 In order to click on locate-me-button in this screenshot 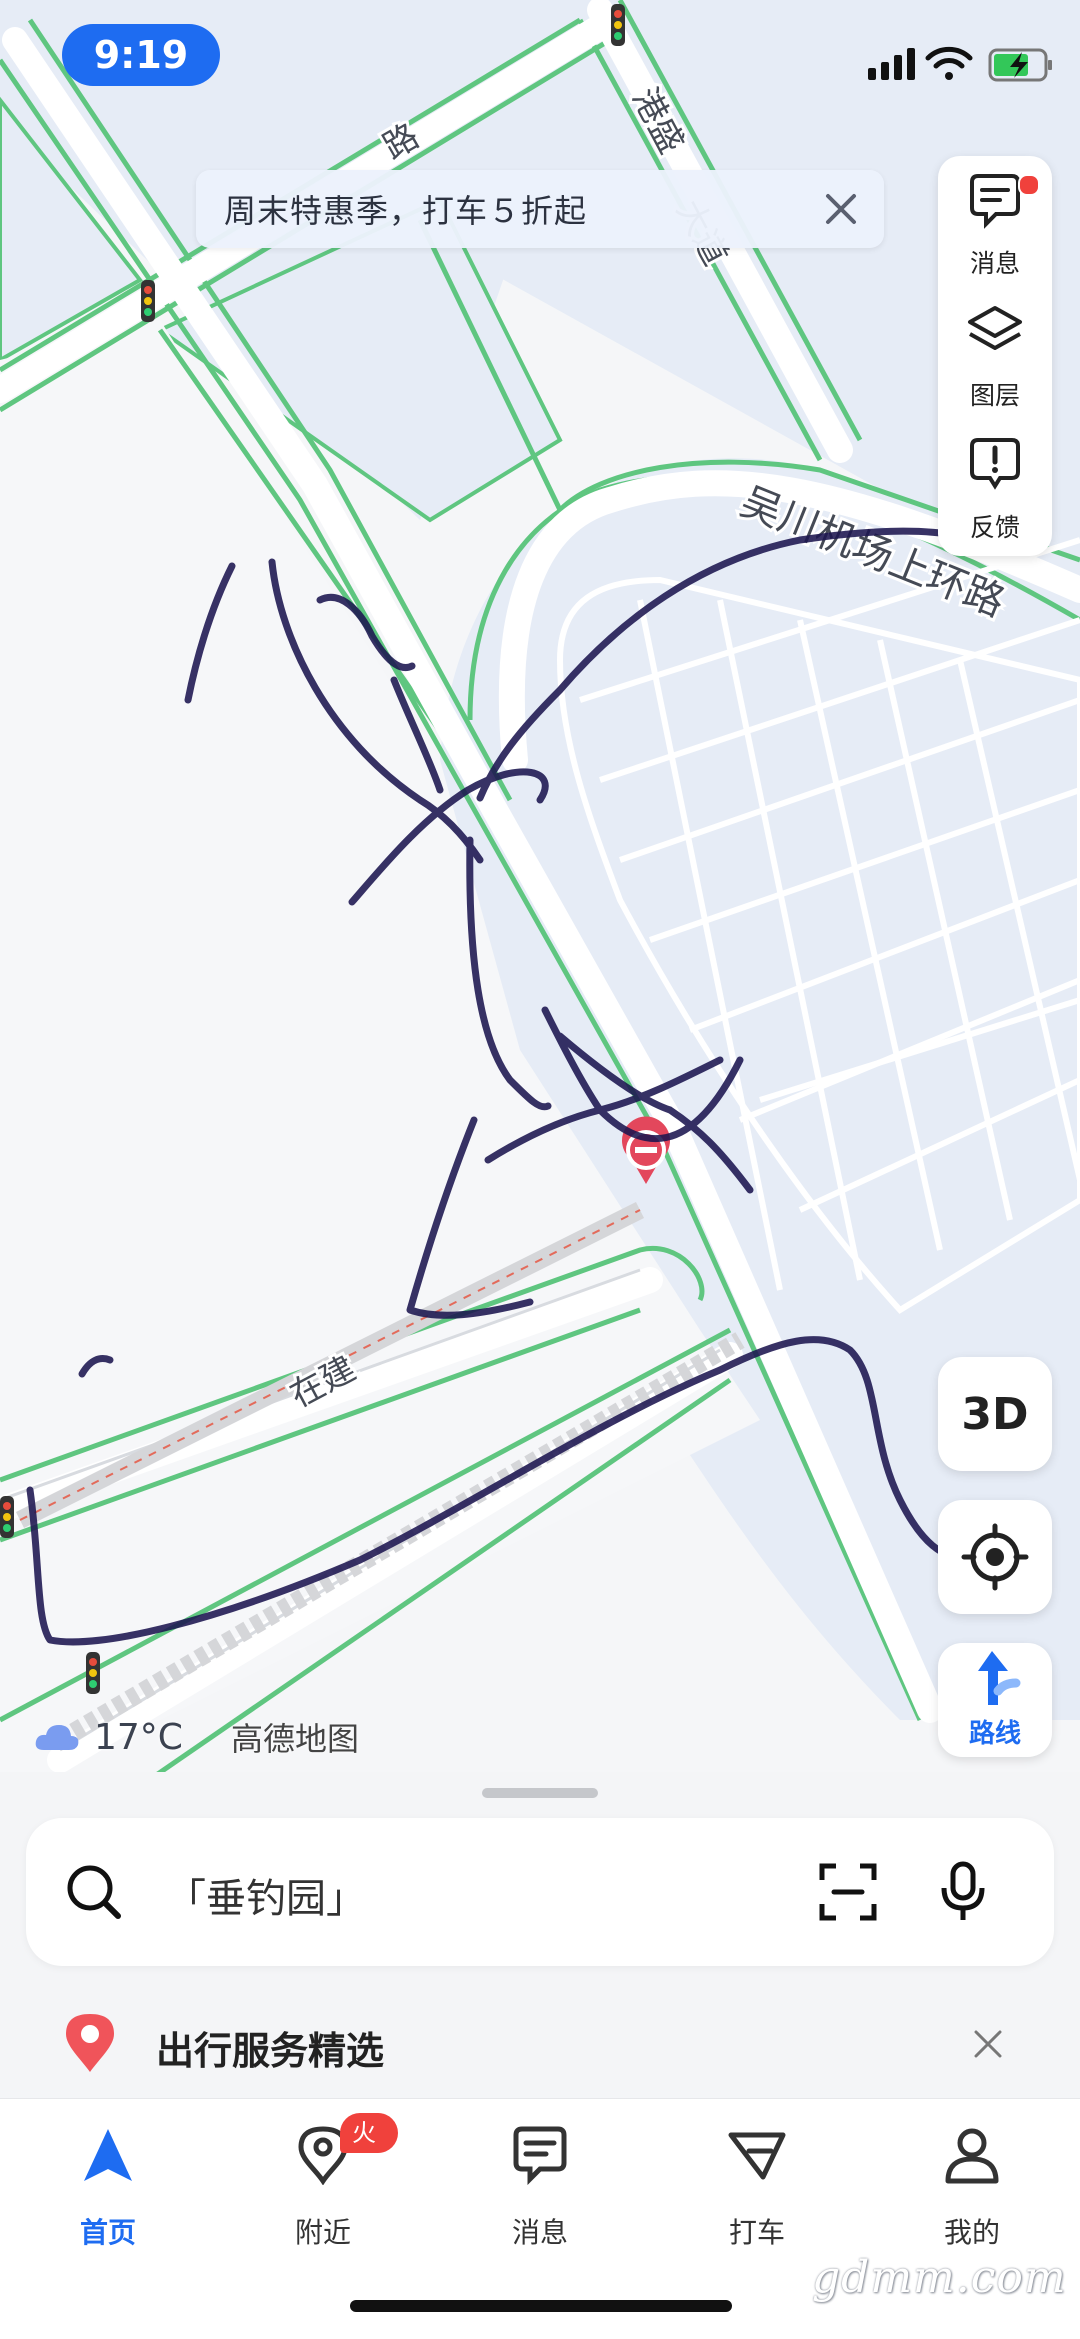, I will do `click(995, 1557)`.